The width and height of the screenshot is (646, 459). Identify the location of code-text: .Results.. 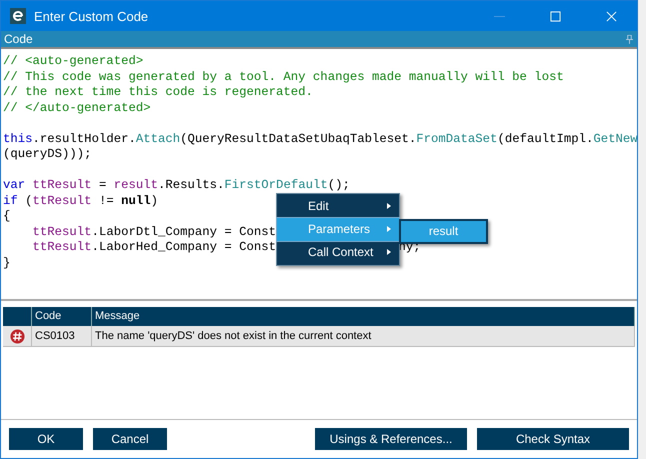
(191, 185).